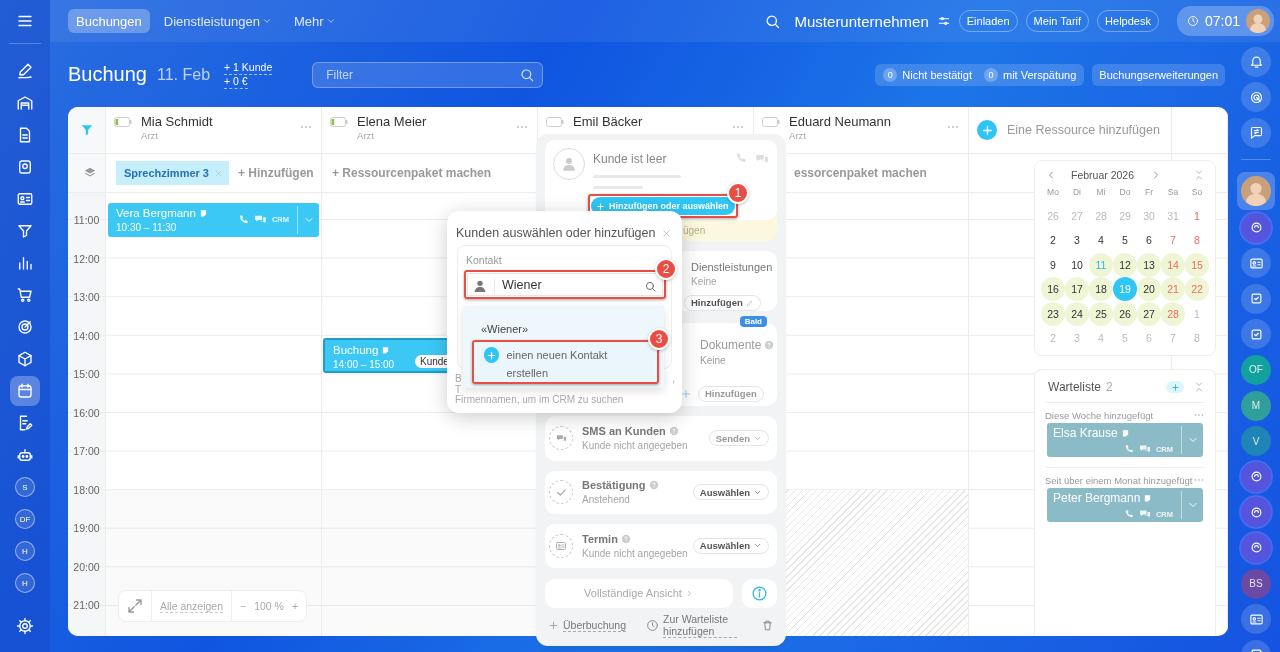 The width and height of the screenshot is (1280, 652). I want to click on weekday-label: Di, so click(1077, 193).